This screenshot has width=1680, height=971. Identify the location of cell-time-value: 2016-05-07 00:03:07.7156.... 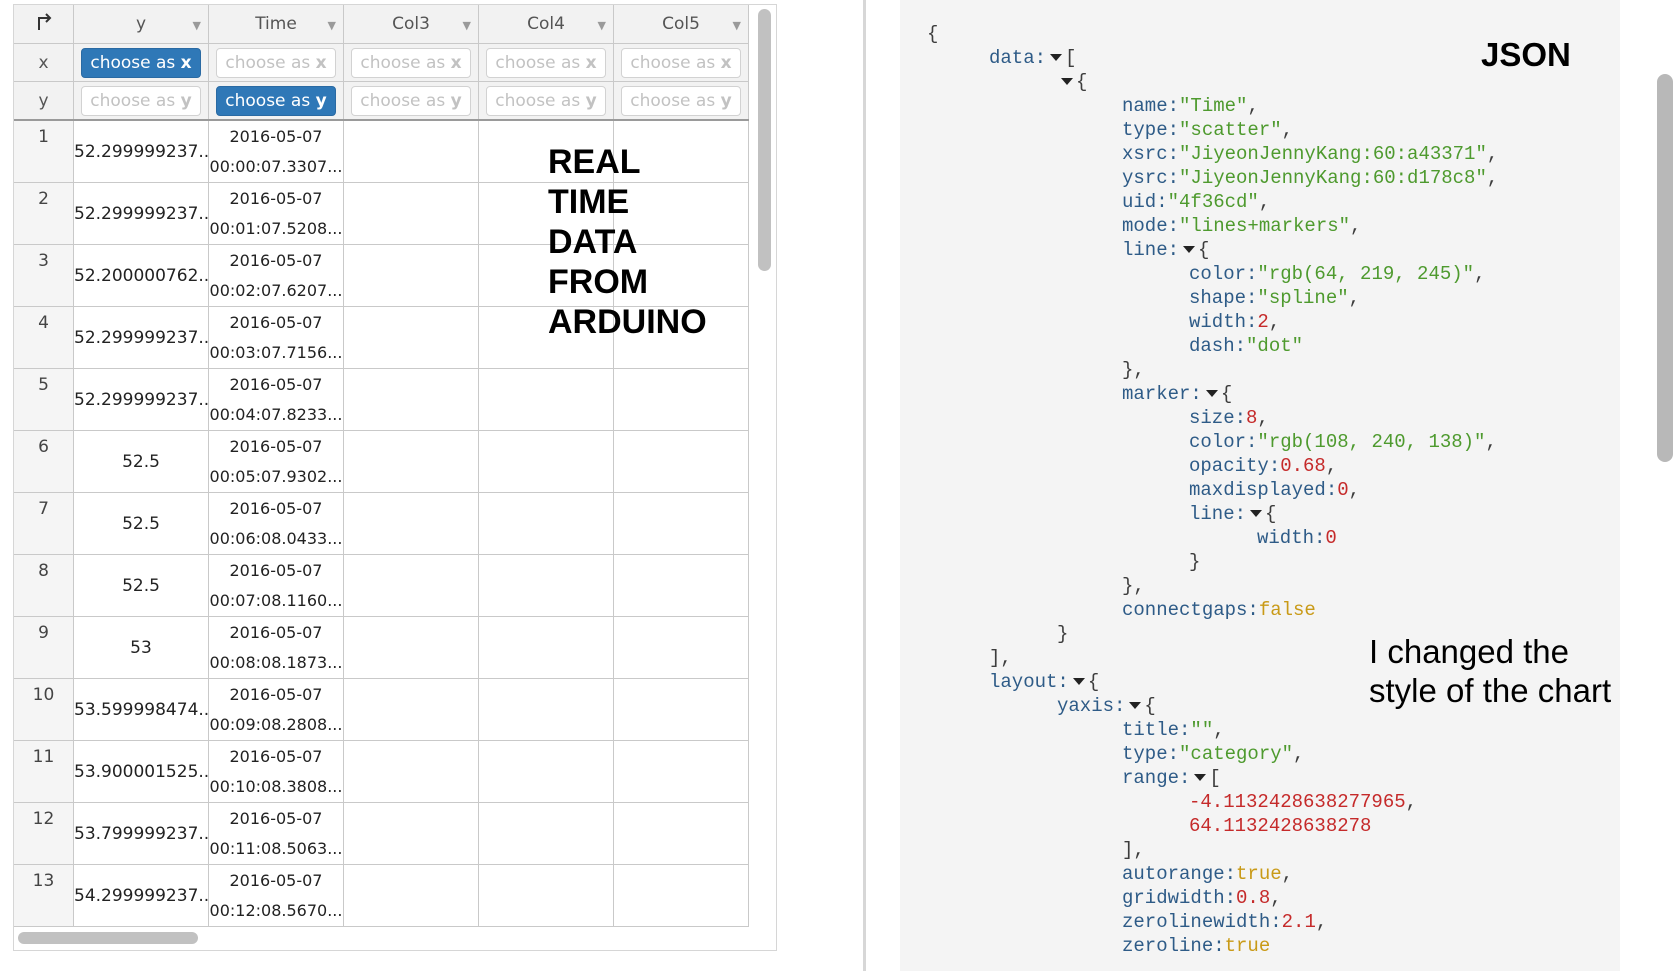
(276, 337).